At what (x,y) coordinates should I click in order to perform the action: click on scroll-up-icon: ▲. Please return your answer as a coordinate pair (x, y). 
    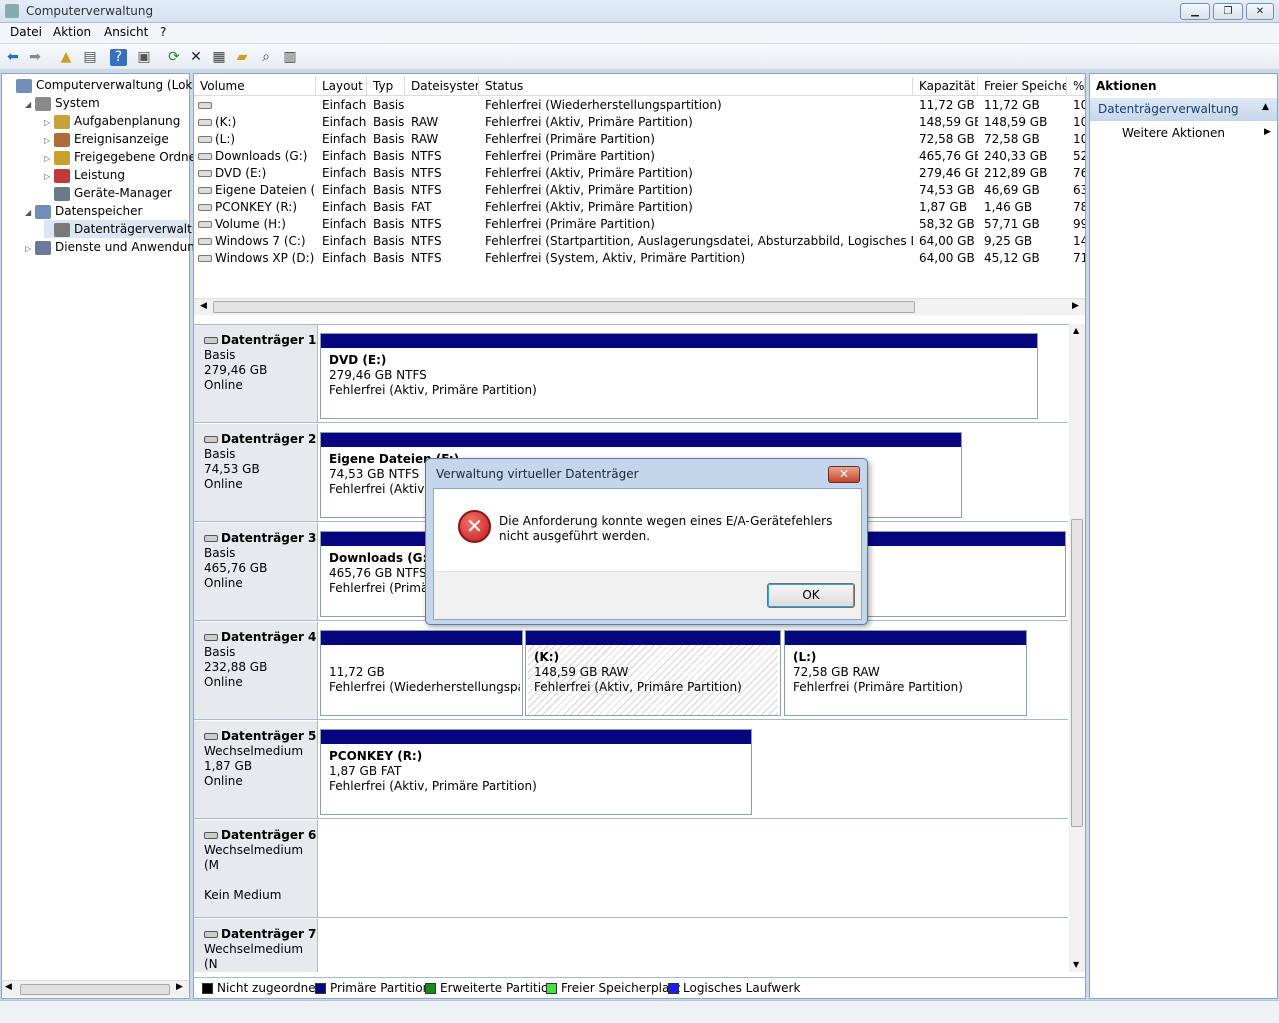
    Looking at the image, I should click on (1076, 330).